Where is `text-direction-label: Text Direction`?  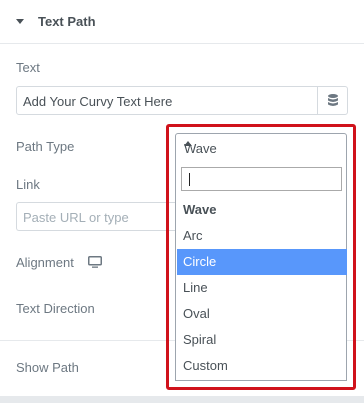
text-direction-label: Text Direction is located at coordinates (55, 308).